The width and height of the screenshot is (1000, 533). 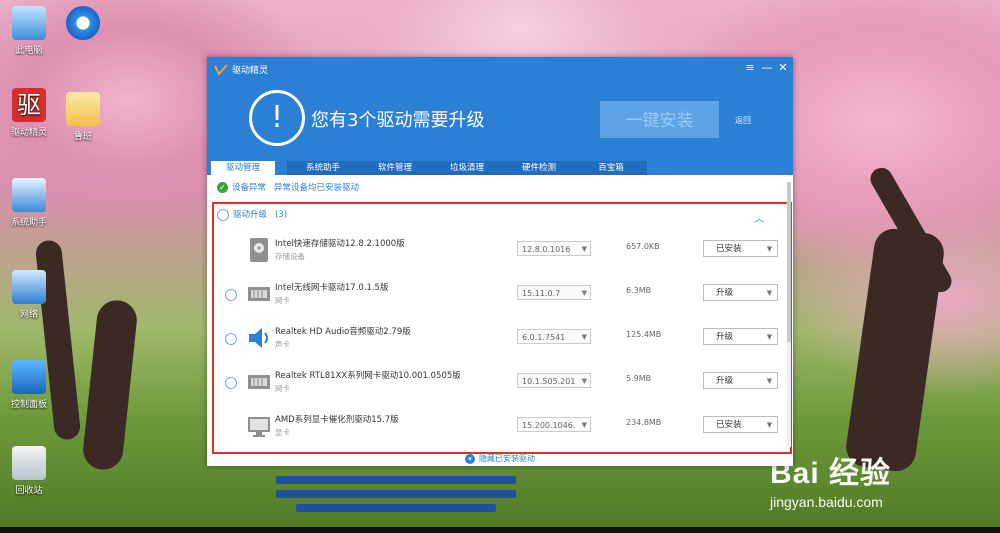 What do you see at coordinates (750, 67) in the screenshot?
I see `menu-icon: ≡` at bounding box center [750, 67].